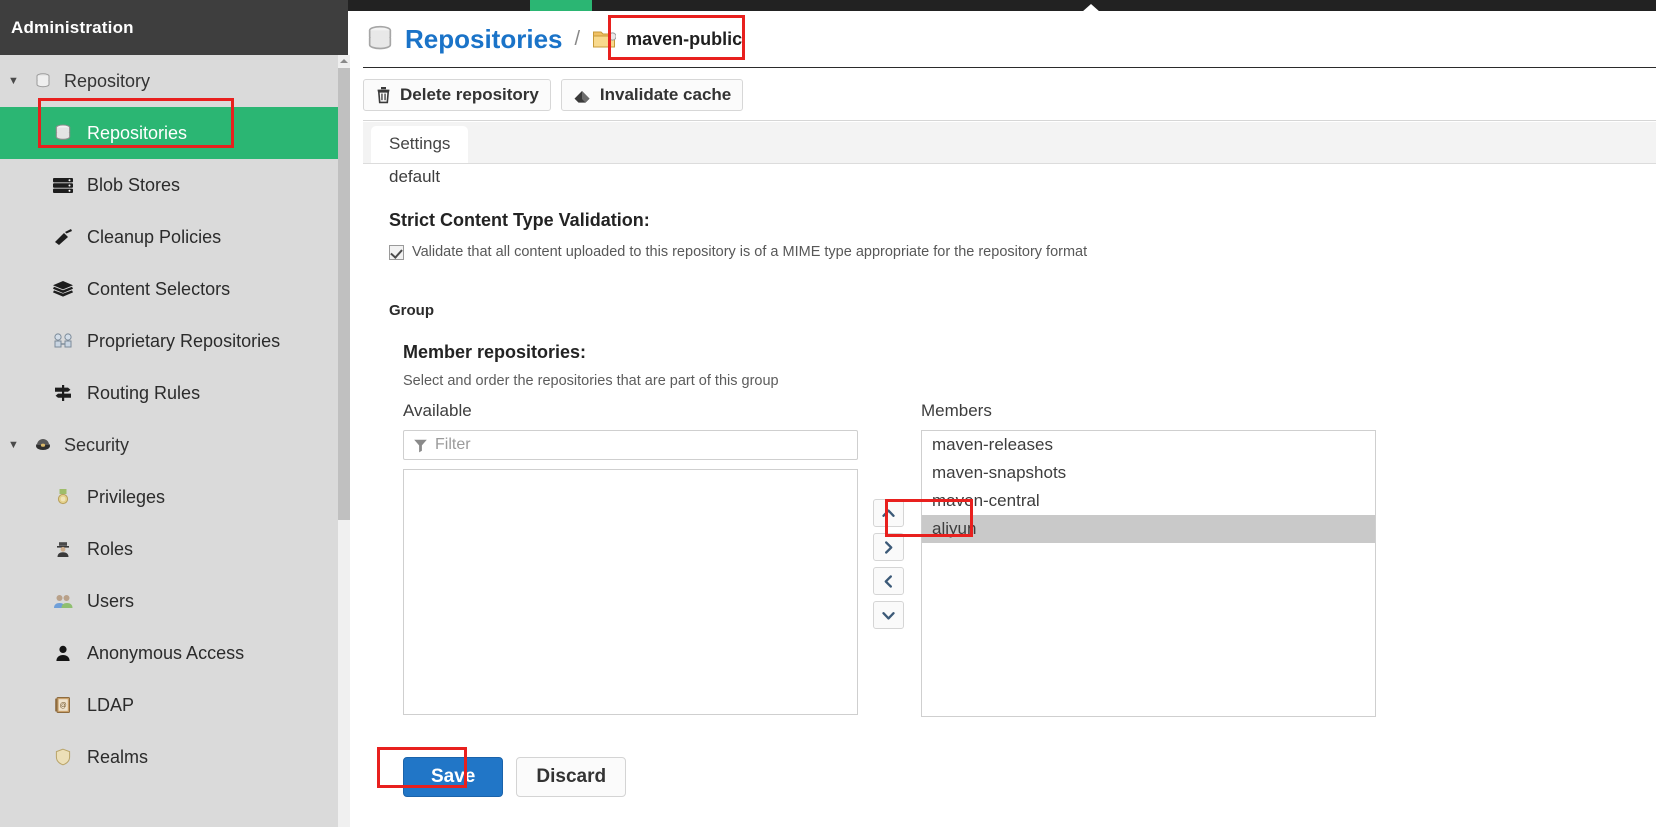 This screenshot has height=827, width=1656. Describe the element at coordinates (107, 80) in the screenshot. I see `sidebar-group-label-repository: Repository` at that location.